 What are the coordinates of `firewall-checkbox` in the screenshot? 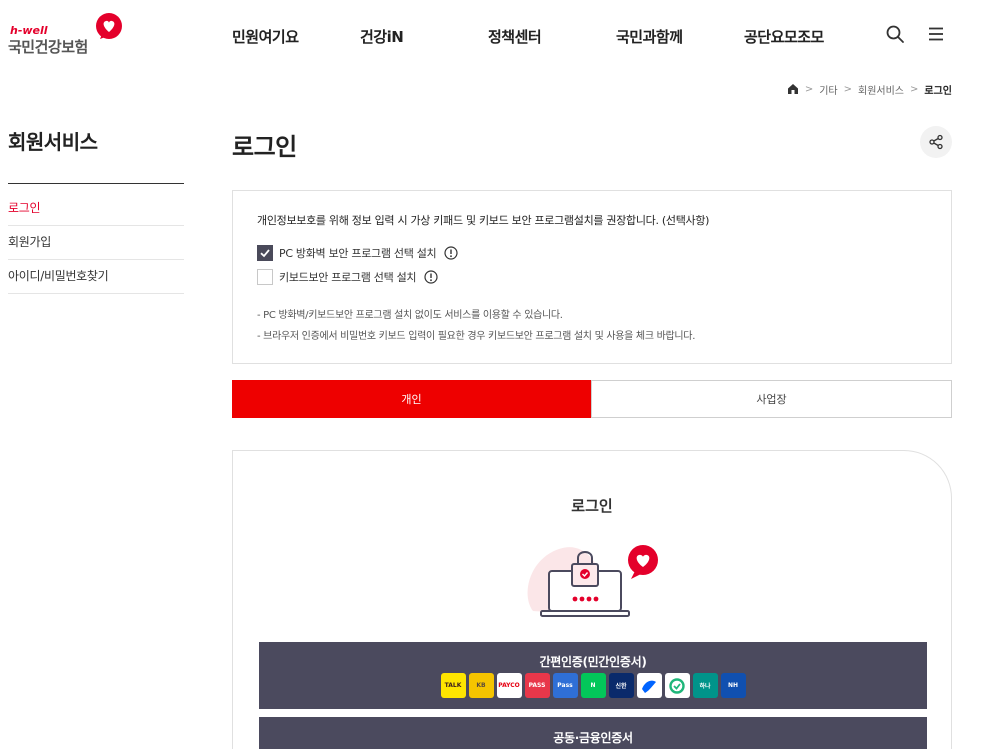 It's located at (265, 253).